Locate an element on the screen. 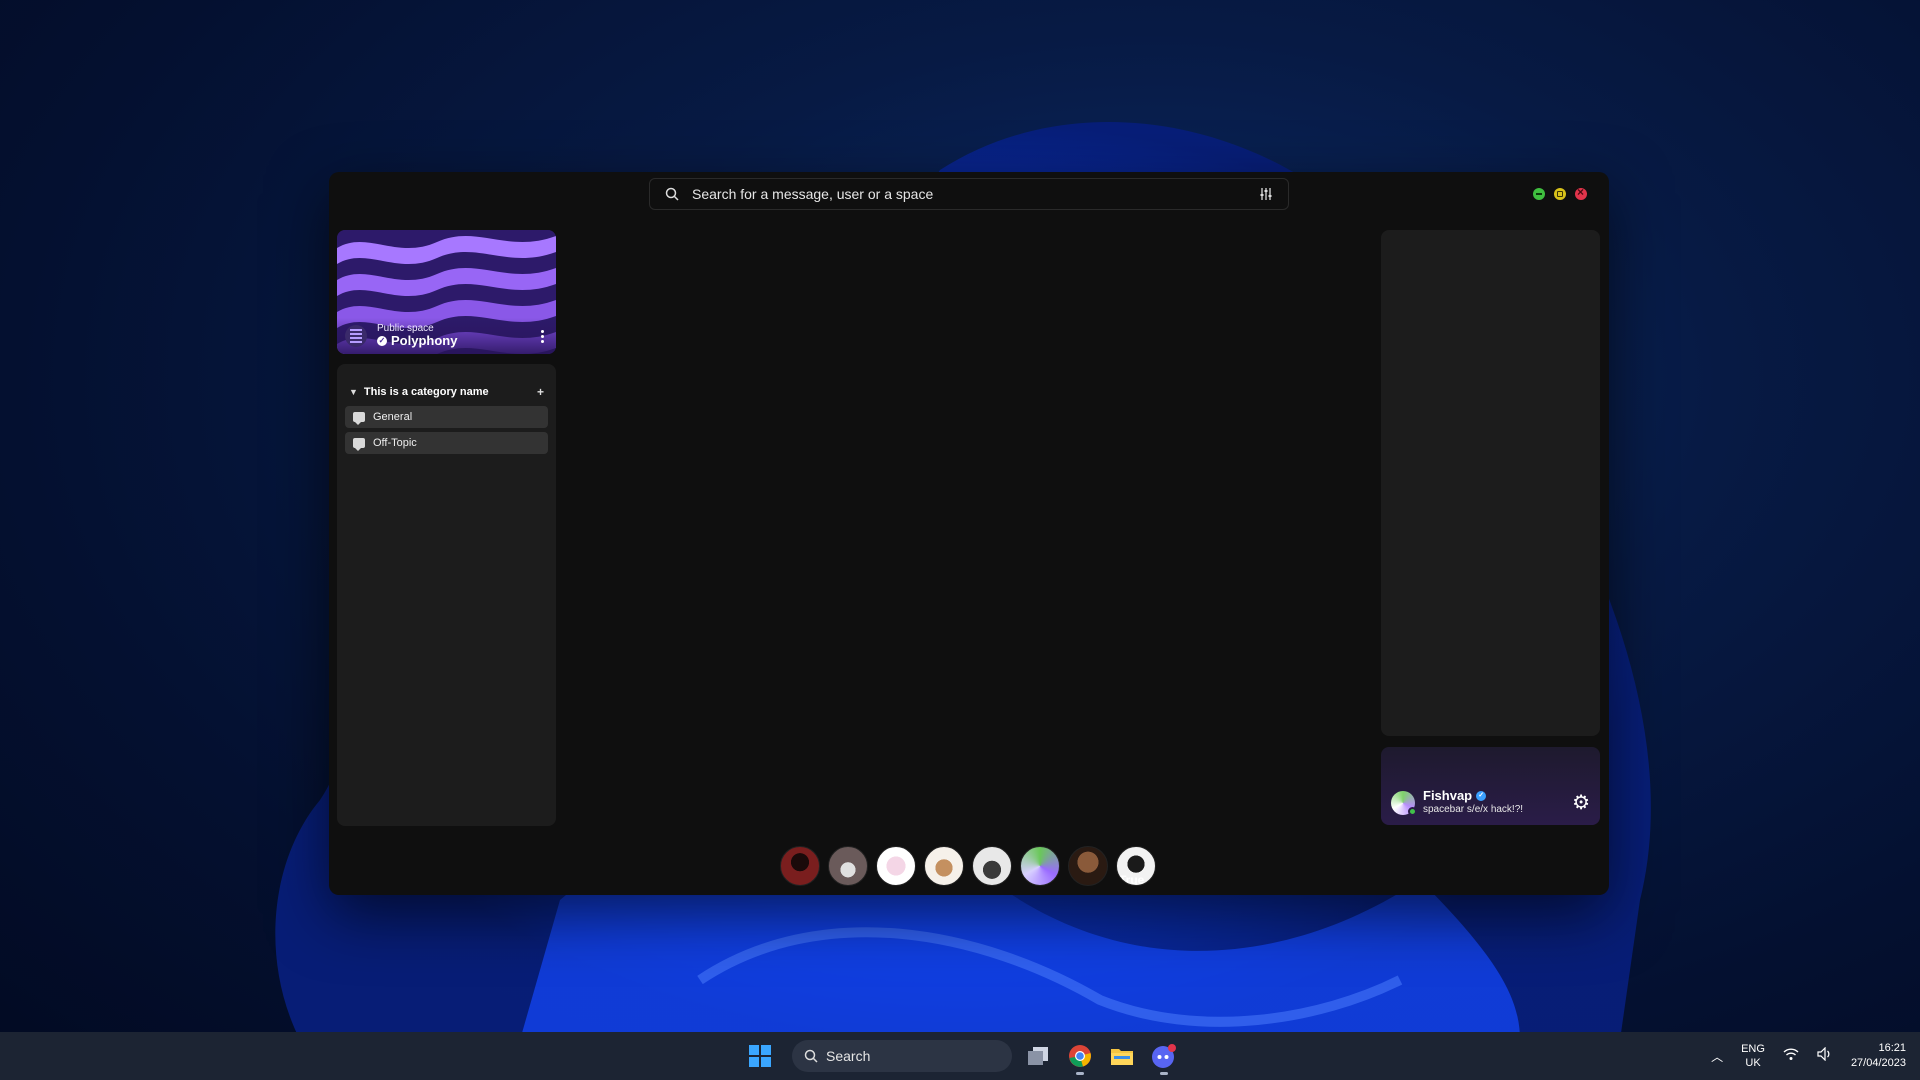 Image resolution: width=1920 pixels, height=1080 pixels. chevron-down-icon: ▼ is located at coordinates (353, 392).